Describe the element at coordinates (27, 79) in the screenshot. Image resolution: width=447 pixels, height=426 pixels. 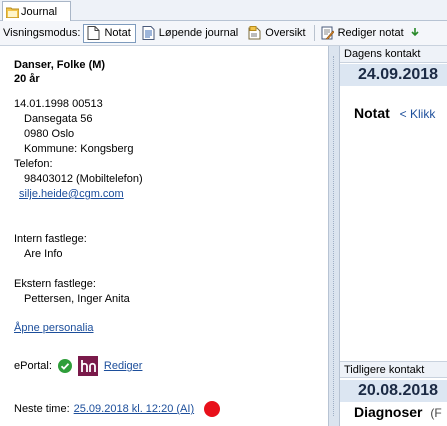
I see `patient-age: 20 år` at that location.